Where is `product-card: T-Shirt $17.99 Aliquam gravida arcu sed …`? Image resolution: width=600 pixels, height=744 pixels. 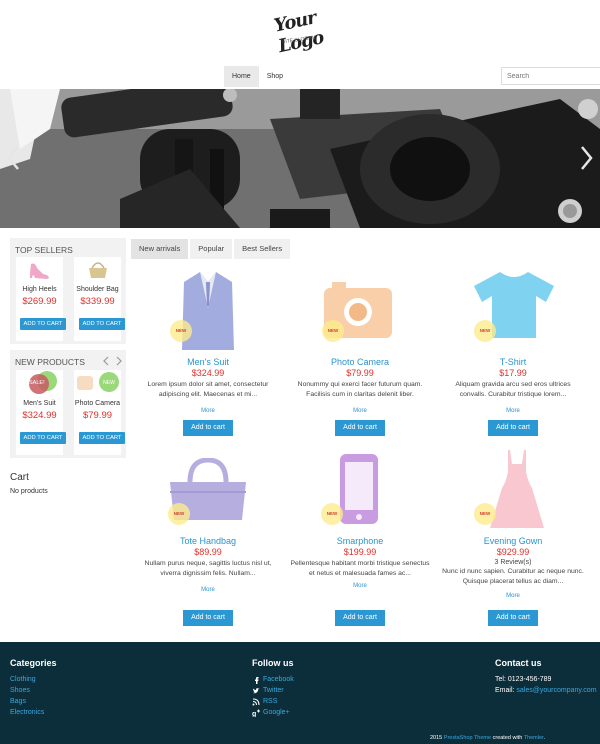 product-card: T-Shirt $17.99 Aliquam gravida arcu sed … is located at coordinates (513, 396).